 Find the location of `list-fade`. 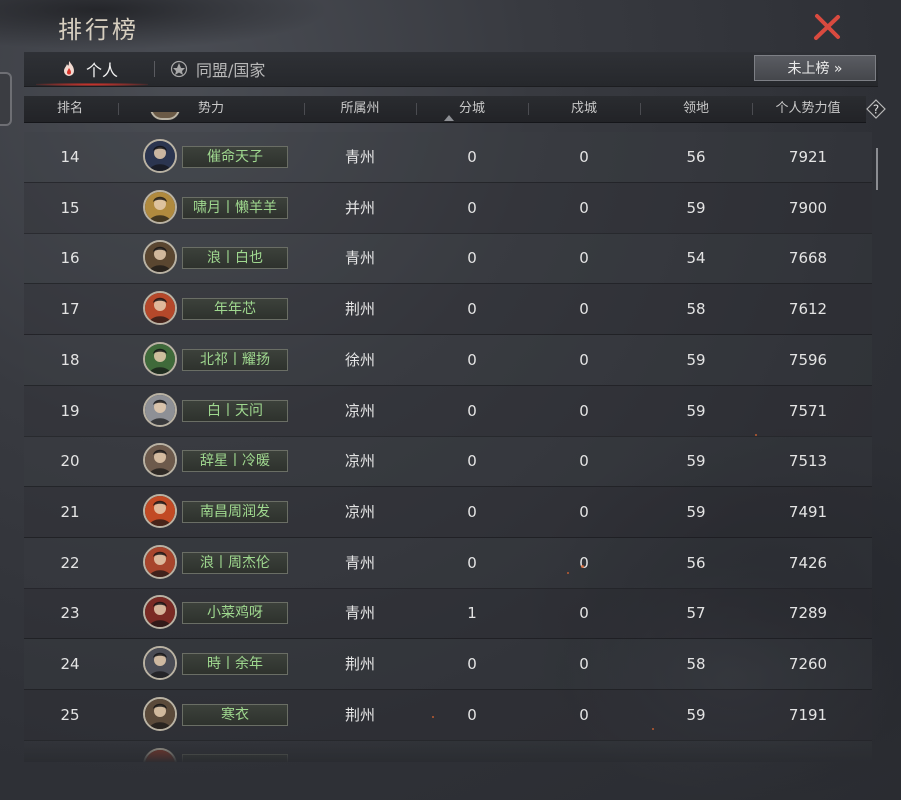

list-fade is located at coordinates (448, 751).